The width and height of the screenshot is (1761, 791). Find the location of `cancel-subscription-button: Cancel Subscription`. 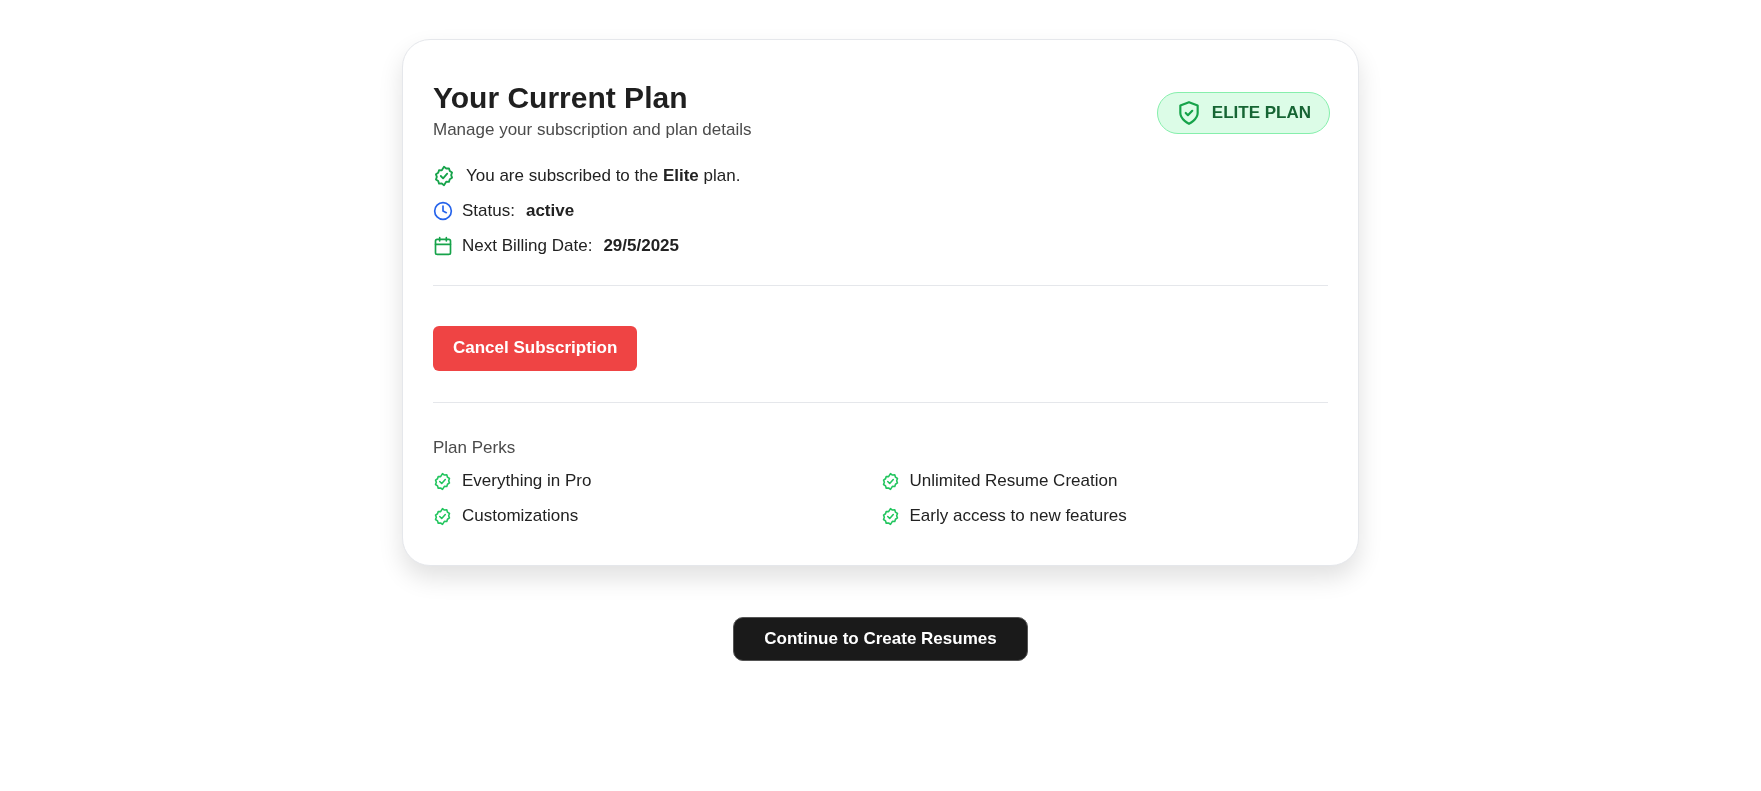

cancel-subscription-button: Cancel Subscription is located at coordinates (535, 348).